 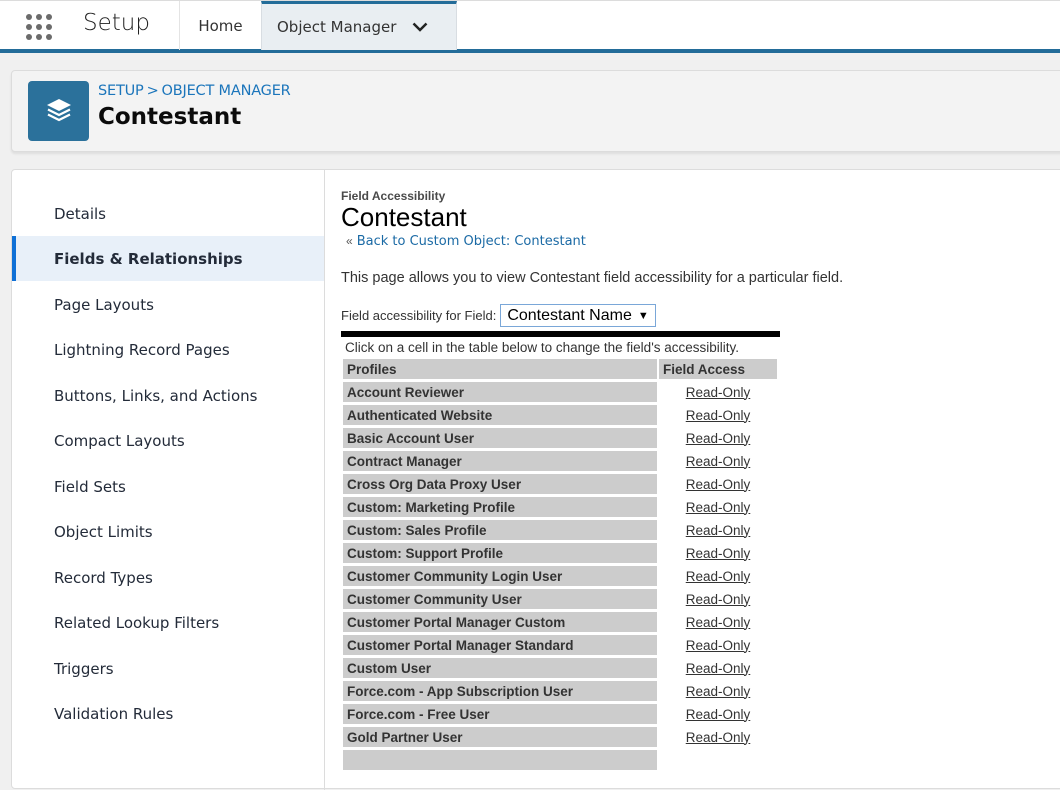 I want to click on profile-name: Customer Community Login User, so click(x=500, y=576).